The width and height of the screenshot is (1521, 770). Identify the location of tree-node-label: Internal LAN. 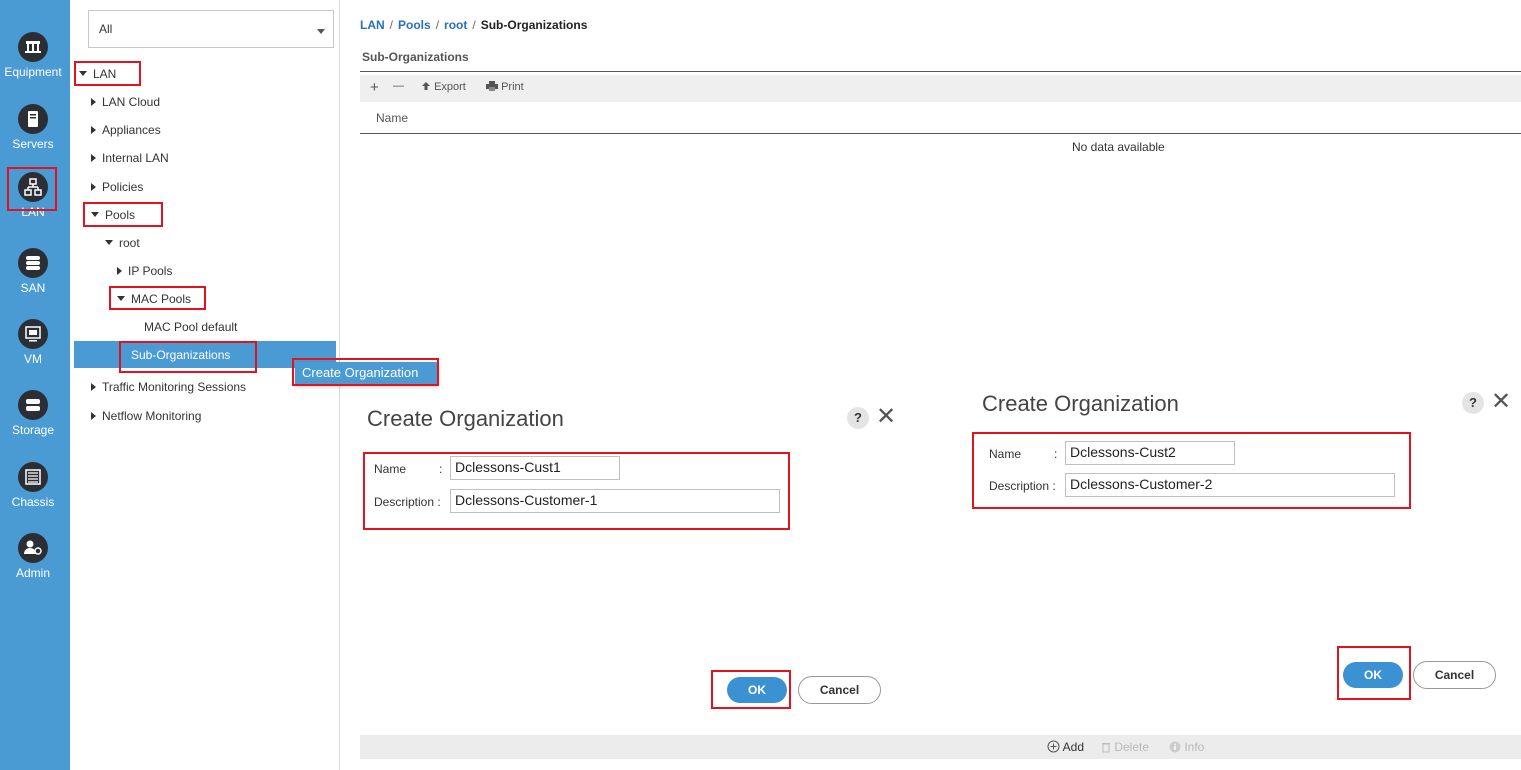
(135, 158).